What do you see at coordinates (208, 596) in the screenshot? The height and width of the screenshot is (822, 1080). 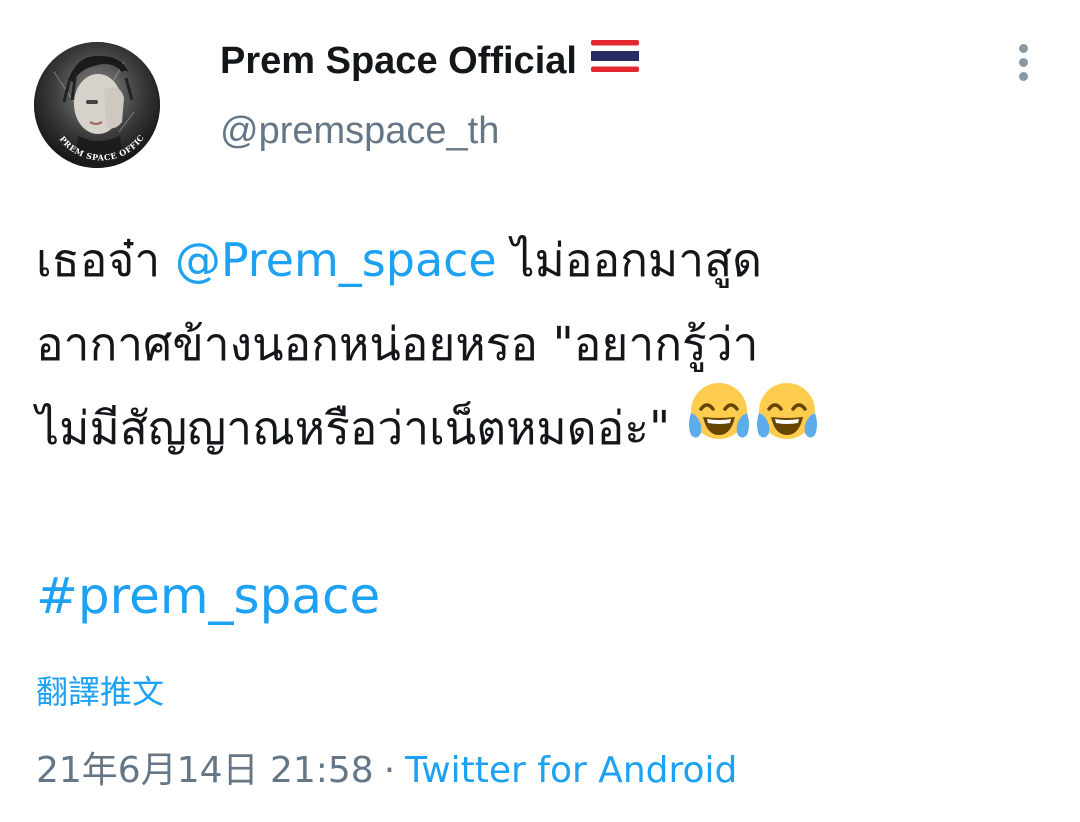 I see `hashtag-link: #prem_space` at bounding box center [208, 596].